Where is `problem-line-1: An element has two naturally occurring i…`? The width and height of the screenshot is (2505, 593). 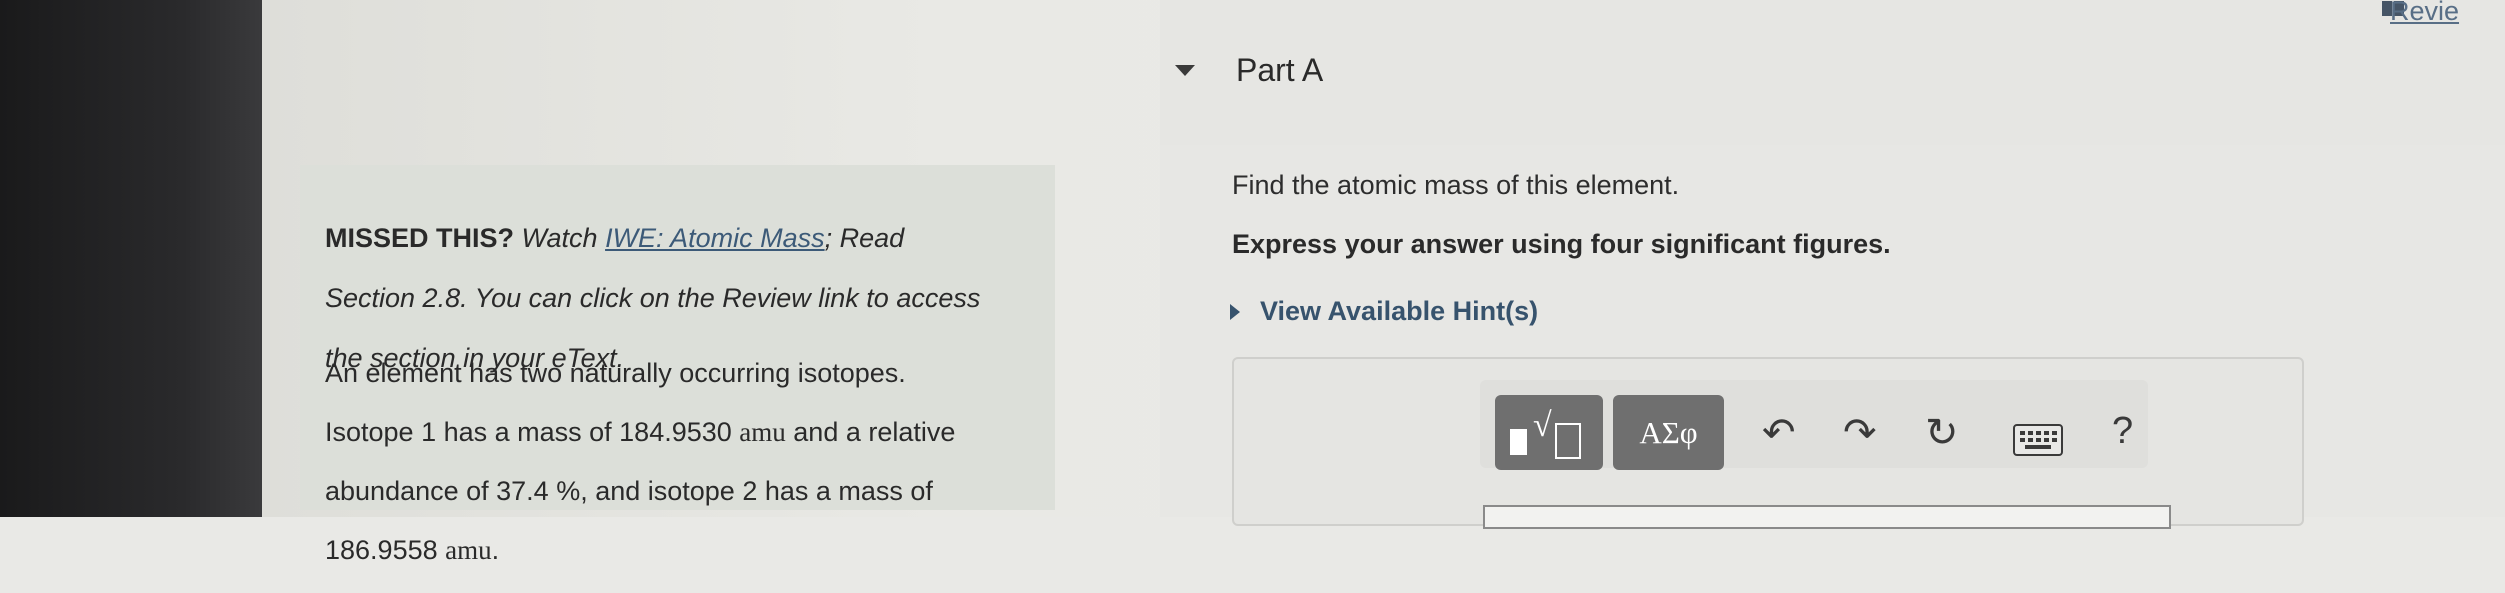 problem-line-1: An element has two naturally occurring i… is located at coordinates (615, 373).